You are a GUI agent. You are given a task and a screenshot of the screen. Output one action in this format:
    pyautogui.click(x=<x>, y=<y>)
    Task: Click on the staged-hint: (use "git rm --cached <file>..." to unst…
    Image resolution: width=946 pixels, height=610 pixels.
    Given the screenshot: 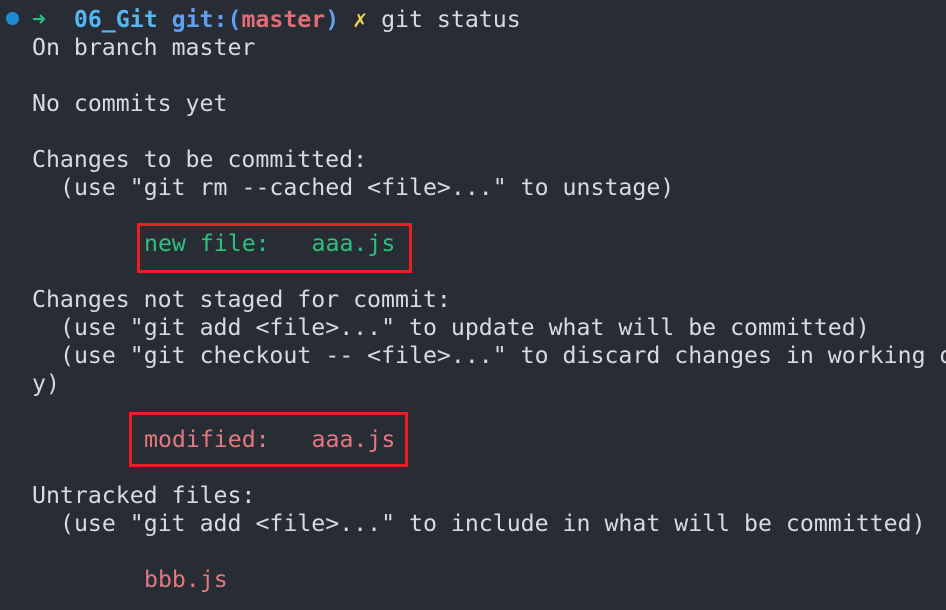 What is the action you would take?
    pyautogui.click(x=367, y=187)
    